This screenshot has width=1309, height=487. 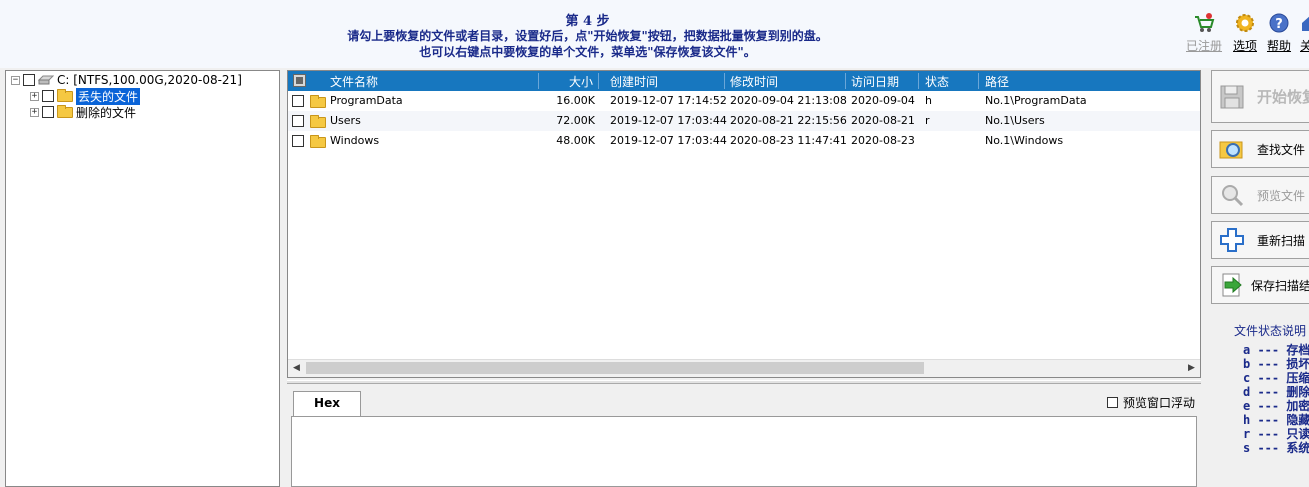 I want to click on horizontal-scrollbar: ◀ ▶, so click(x=744, y=368).